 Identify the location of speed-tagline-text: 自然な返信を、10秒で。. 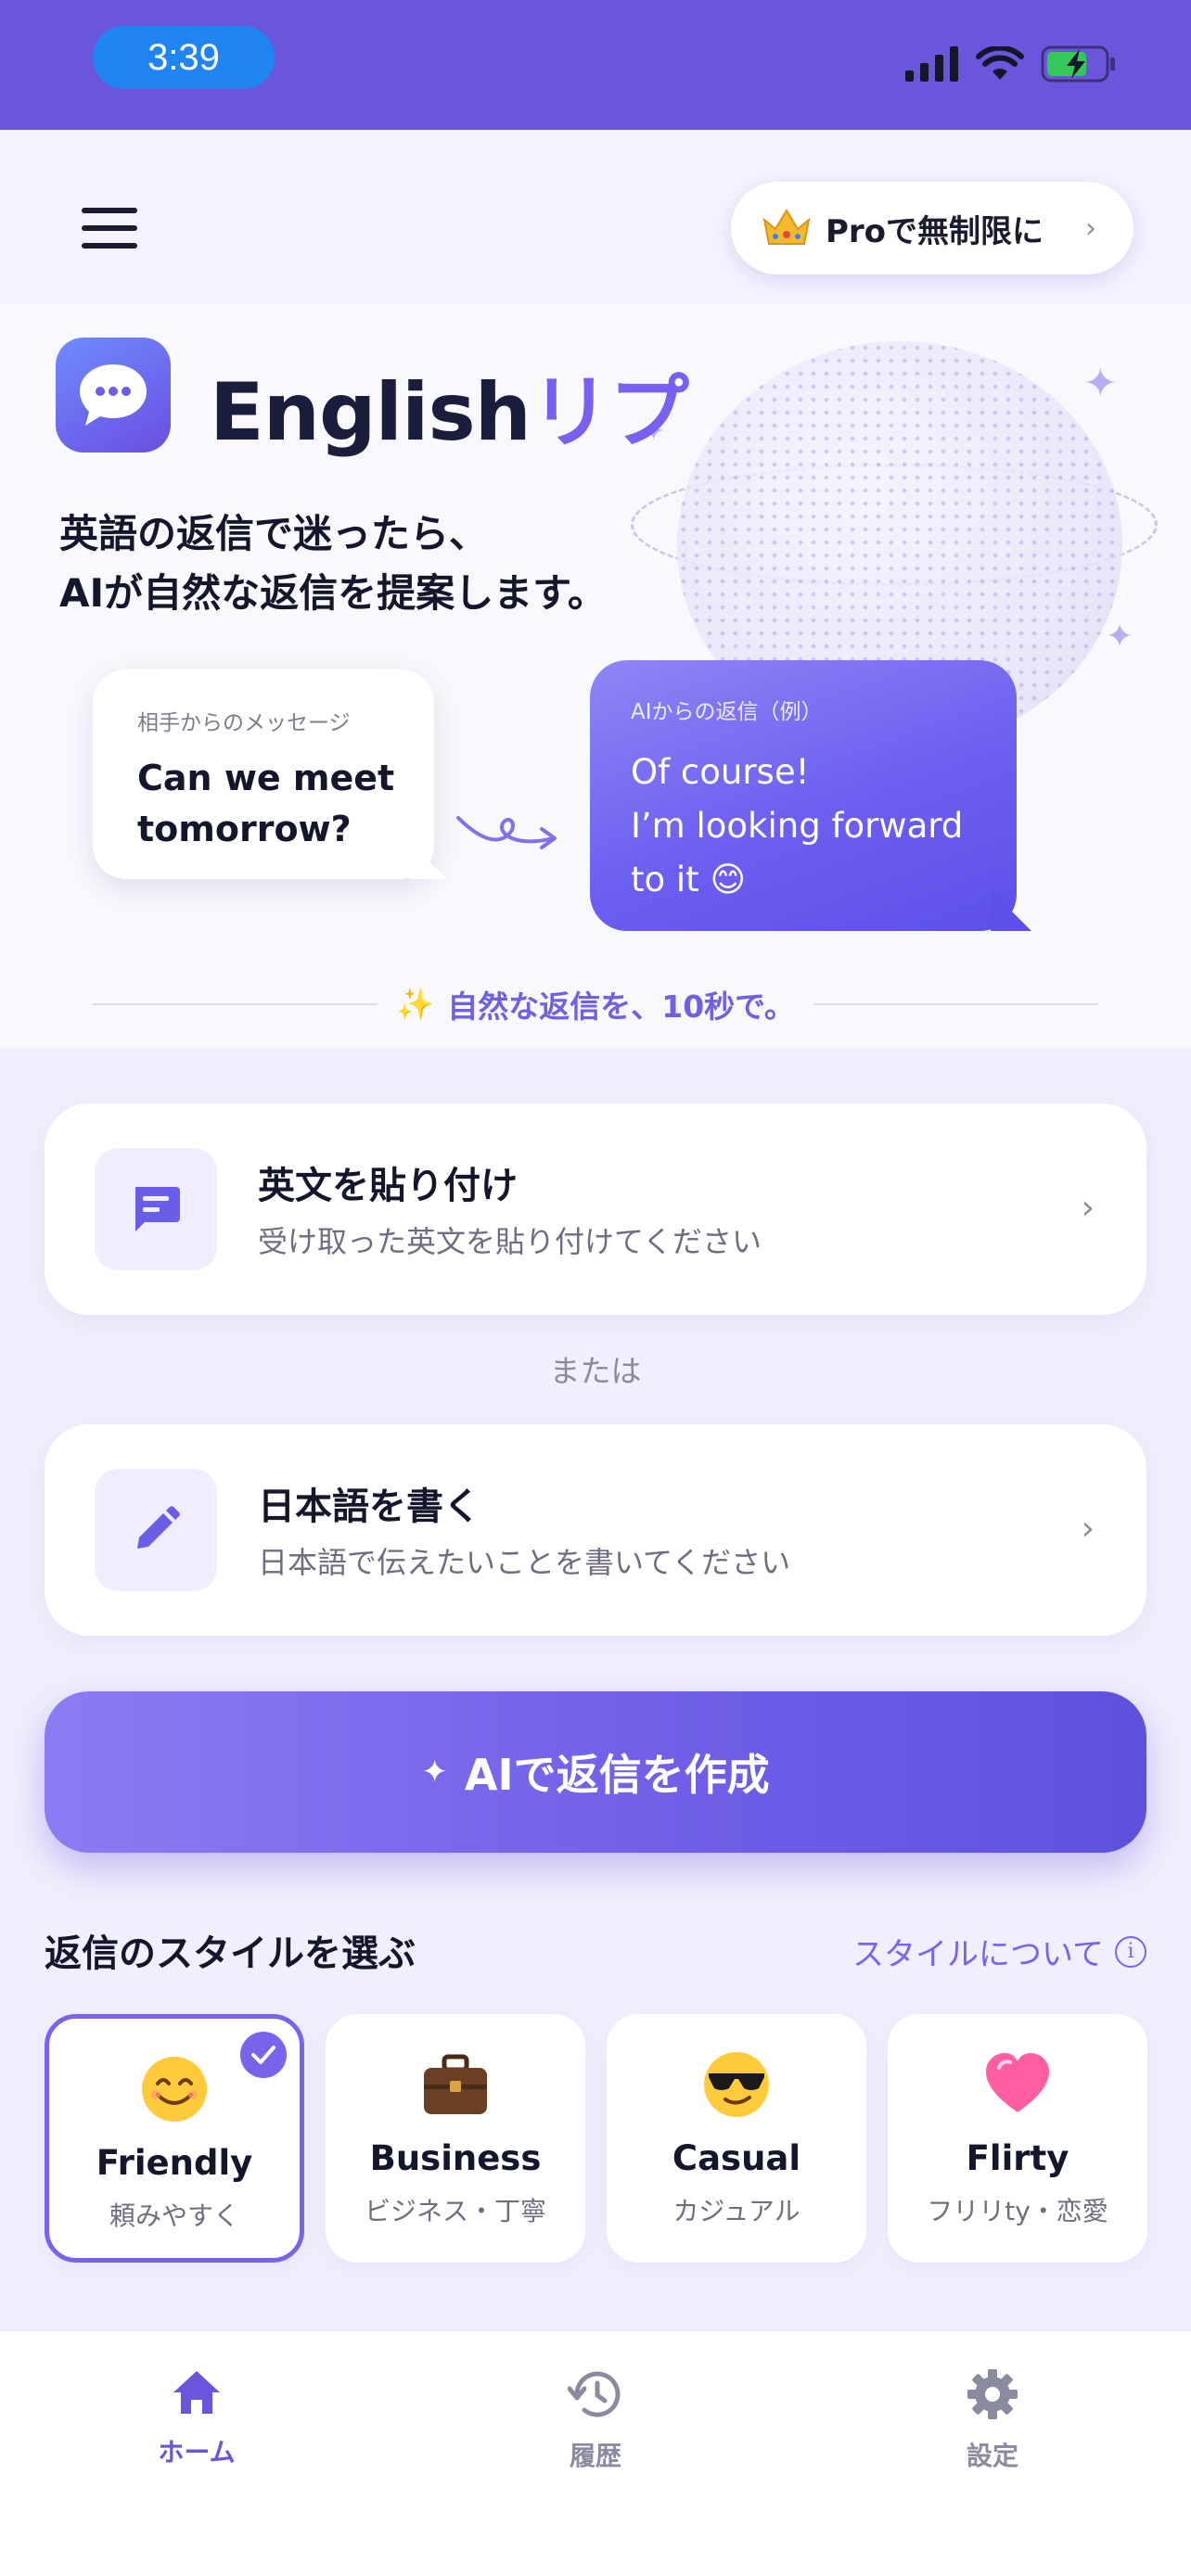
(621, 1006).